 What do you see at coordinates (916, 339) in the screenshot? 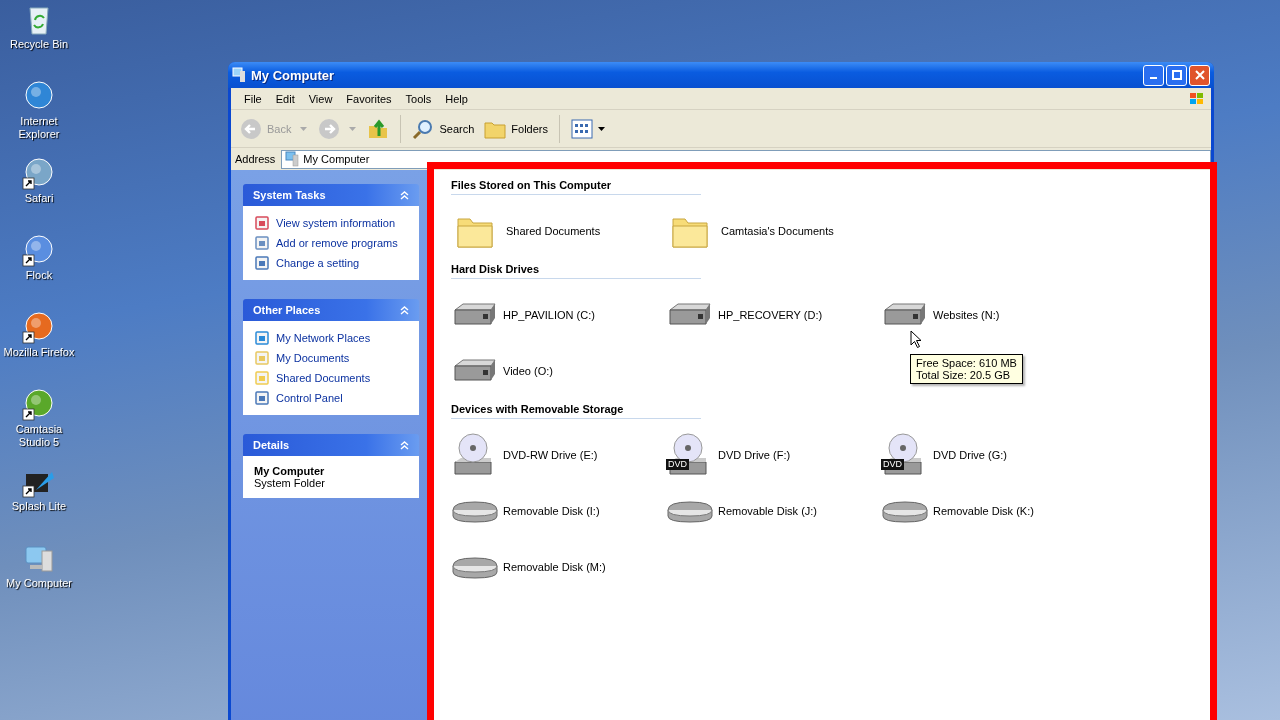
I see `mouse-pointer-icon` at bounding box center [916, 339].